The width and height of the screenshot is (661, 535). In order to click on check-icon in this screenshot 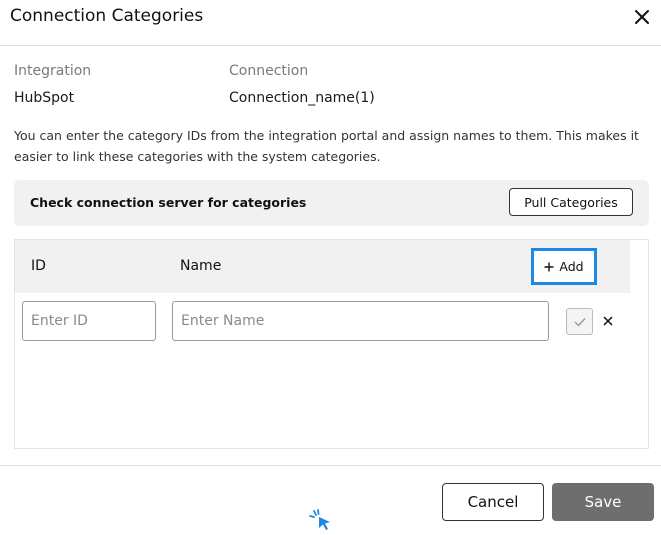, I will do `click(580, 322)`.